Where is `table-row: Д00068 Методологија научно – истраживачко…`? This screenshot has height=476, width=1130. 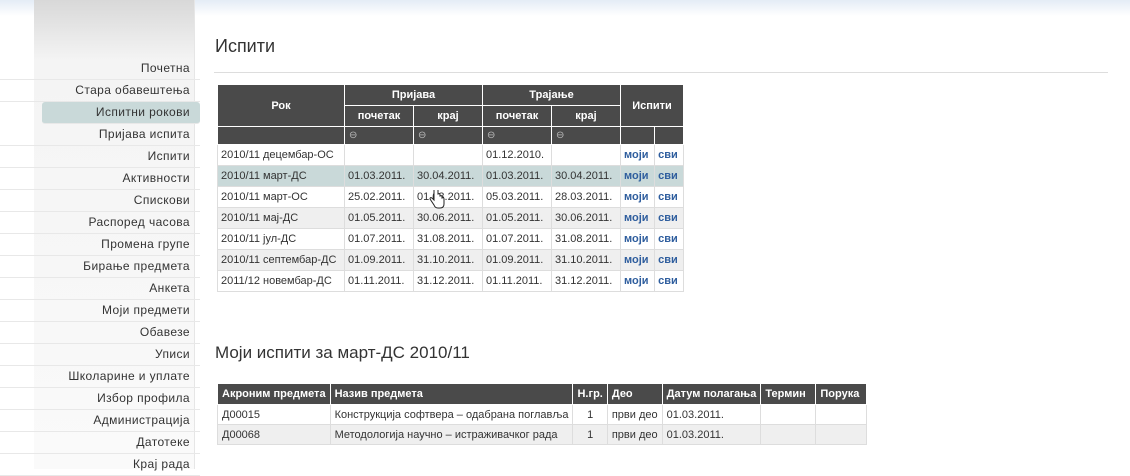 table-row: Д00068 Методологија научно – истраживачко… is located at coordinates (542, 434).